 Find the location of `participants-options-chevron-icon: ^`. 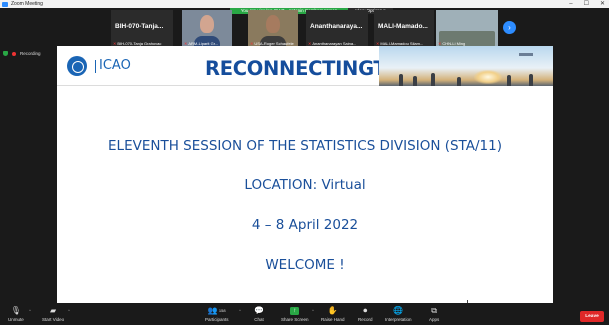

participants-options-chevron-icon: ^ is located at coordinates (240, 310).